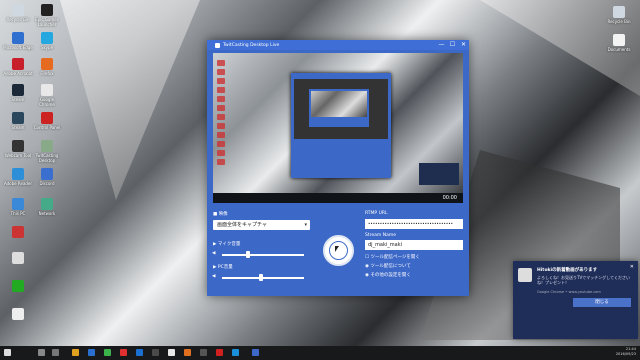  What do you see at coordinates (463, 45) in the screenshot?
I see `close-button: ✕` at bounding box center [463, 45].